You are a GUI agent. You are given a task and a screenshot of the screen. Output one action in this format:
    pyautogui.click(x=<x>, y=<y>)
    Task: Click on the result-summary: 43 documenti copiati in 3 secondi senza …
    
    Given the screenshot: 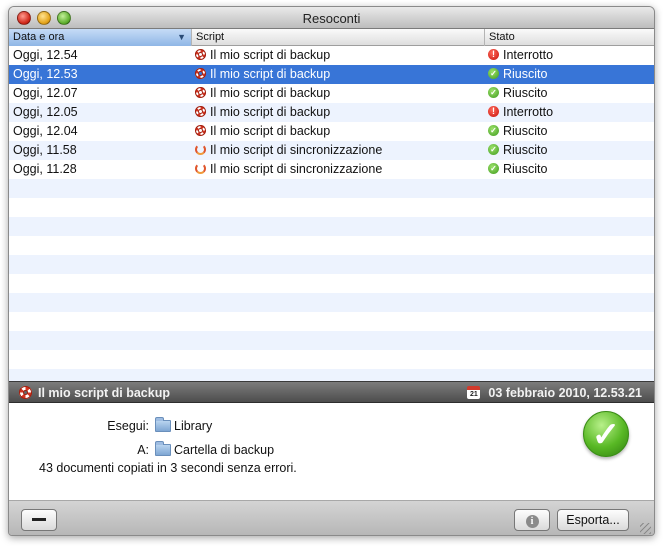 What is the action you would take?
    pyautogui.click(x=168, y=468)
    